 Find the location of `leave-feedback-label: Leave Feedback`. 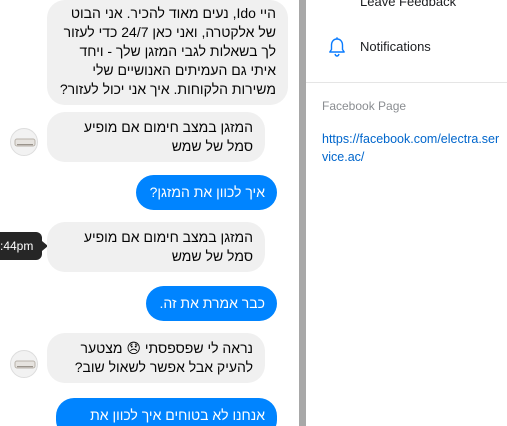

leave-feedback-label: Leave Feedback is located at coordinates (408, 4).